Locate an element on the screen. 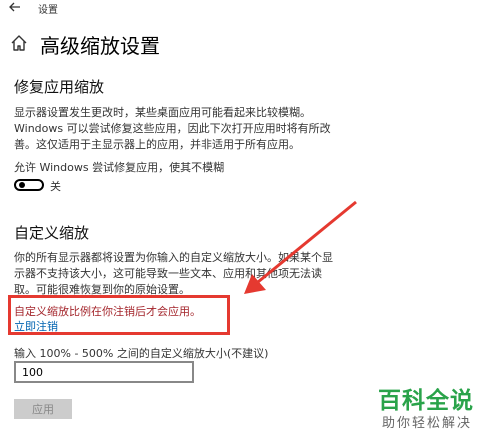 The width and height of the screenshot is (500, 441). fix-apps-toggle is located at coordinates (29, 185).